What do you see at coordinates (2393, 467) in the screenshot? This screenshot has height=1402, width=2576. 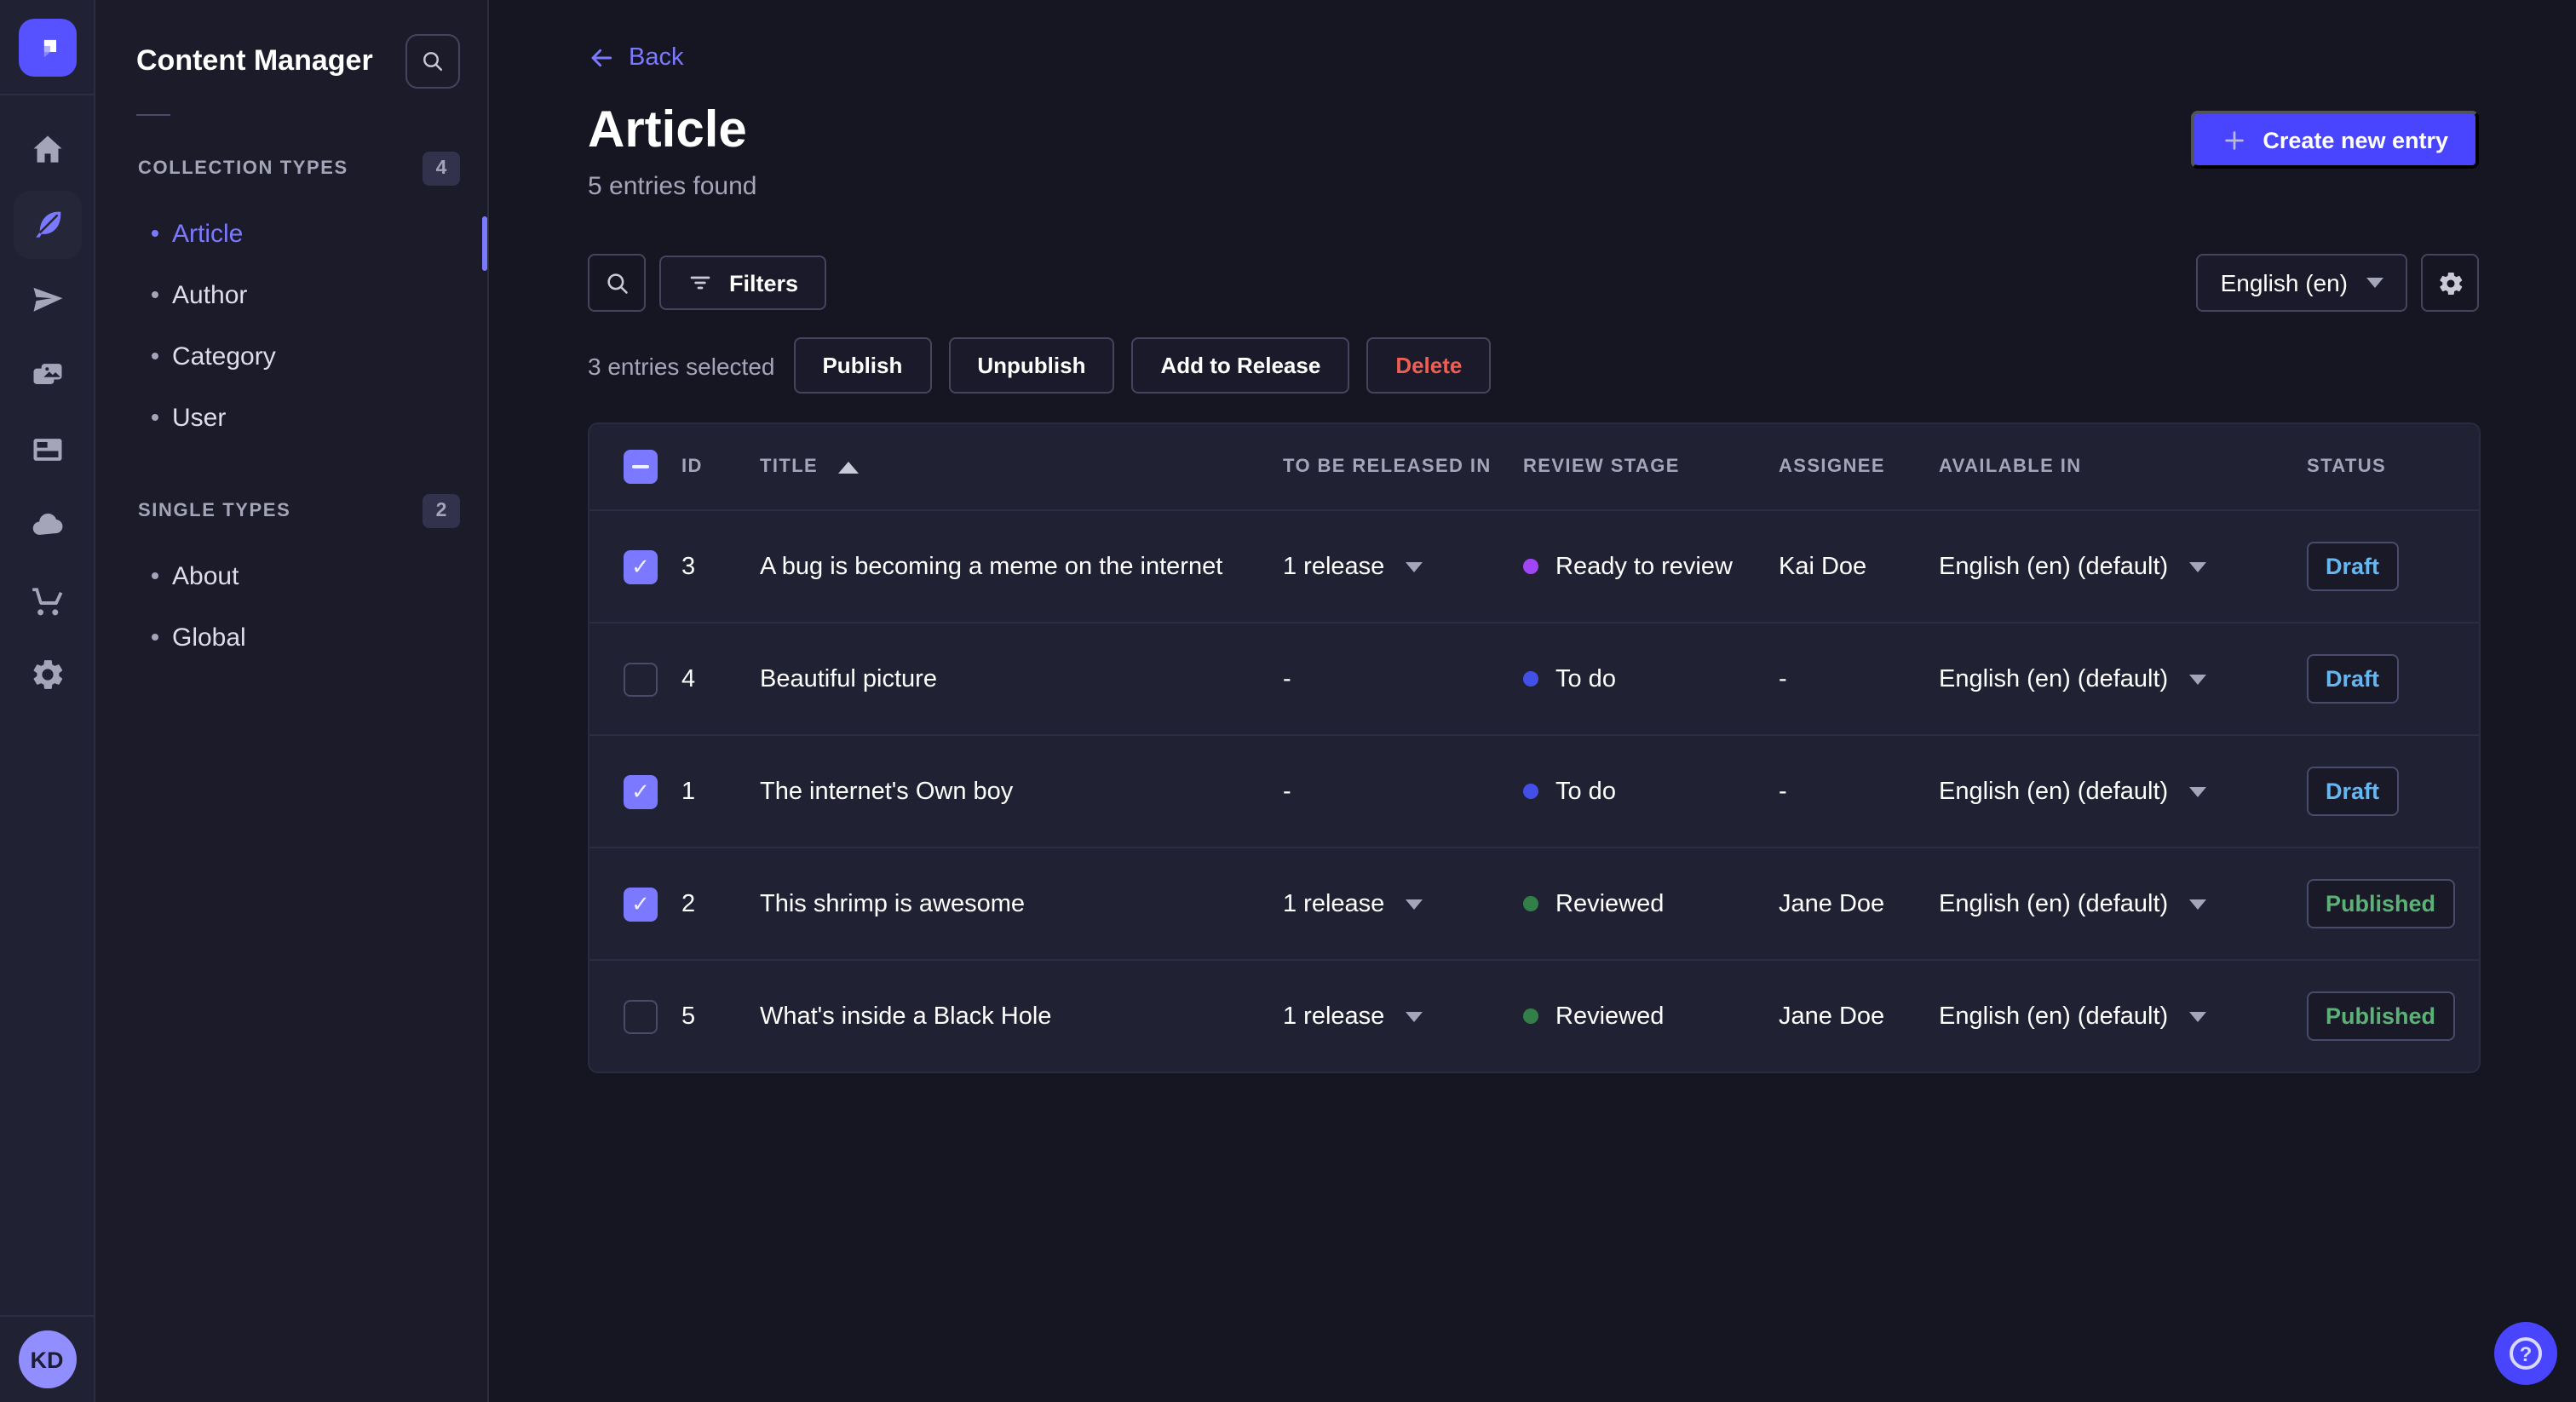 I see `column-header-status: STATUS` at bounding box center [2393, 467].